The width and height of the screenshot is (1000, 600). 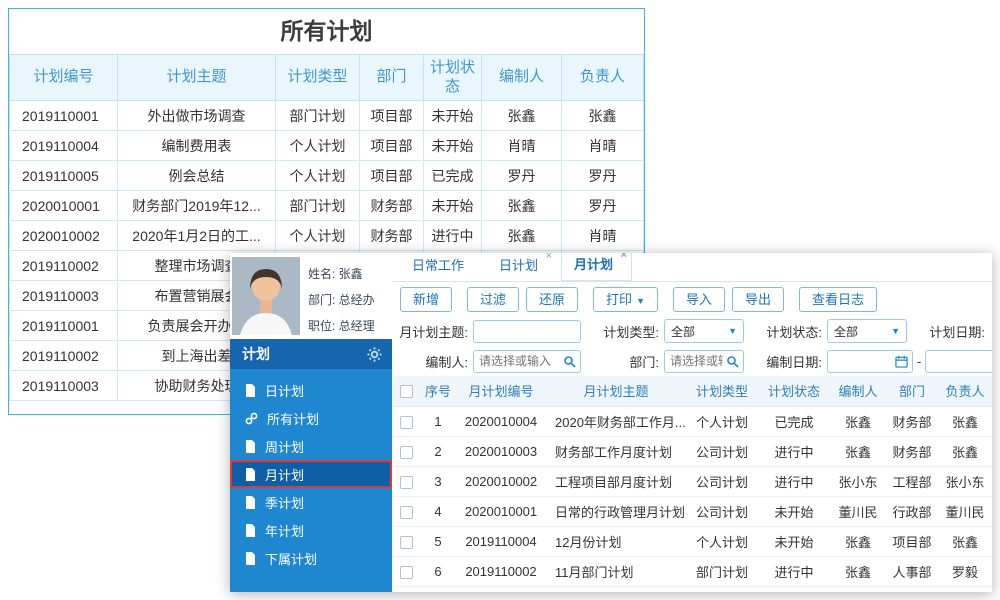 What do you see at coordinates (521, 267) in the screenshot?
I see `tab-daily-plan: 日计划 ×` at bounding box center [521, 267].